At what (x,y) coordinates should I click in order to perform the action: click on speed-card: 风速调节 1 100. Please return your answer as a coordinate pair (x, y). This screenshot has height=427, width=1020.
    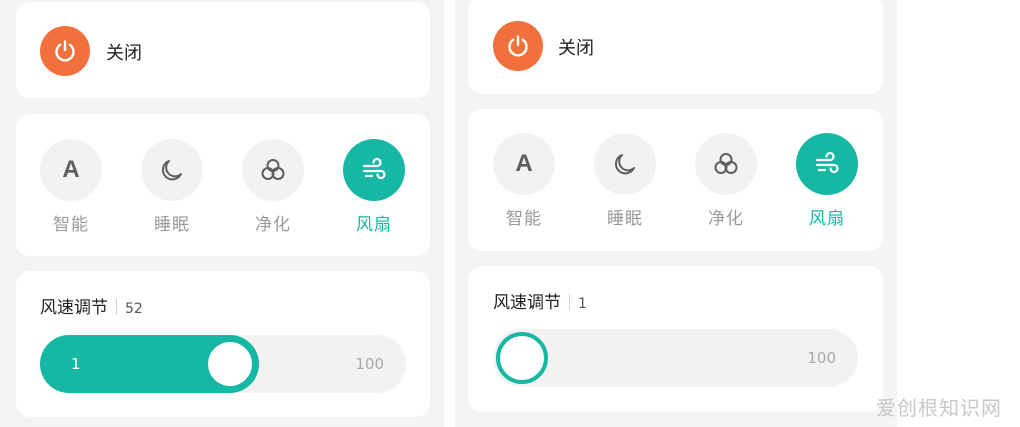
    Looking at the image, I should click on (675, 339).